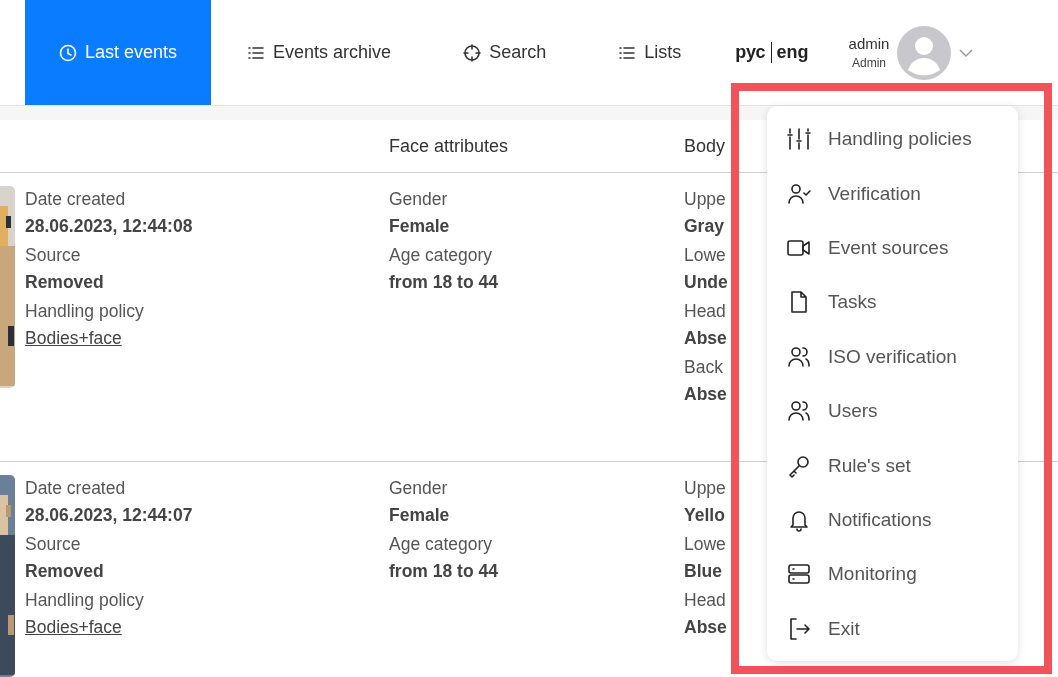 The image size is (1058, 677). What do you see at coordinates (753, 52) in the screenshot?
I see `language-option: рус` at bounding box center [753, 52].